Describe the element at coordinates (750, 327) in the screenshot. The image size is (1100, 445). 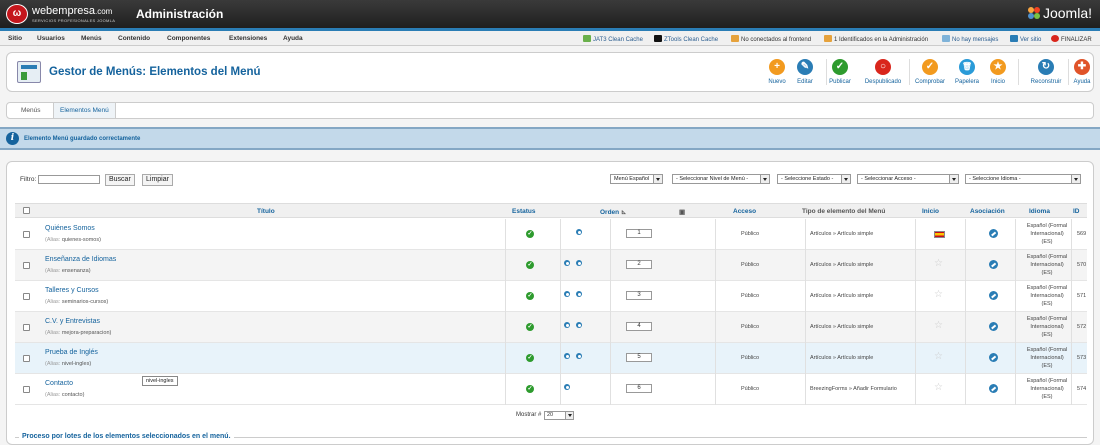
I see `access-level: Público` at that location.